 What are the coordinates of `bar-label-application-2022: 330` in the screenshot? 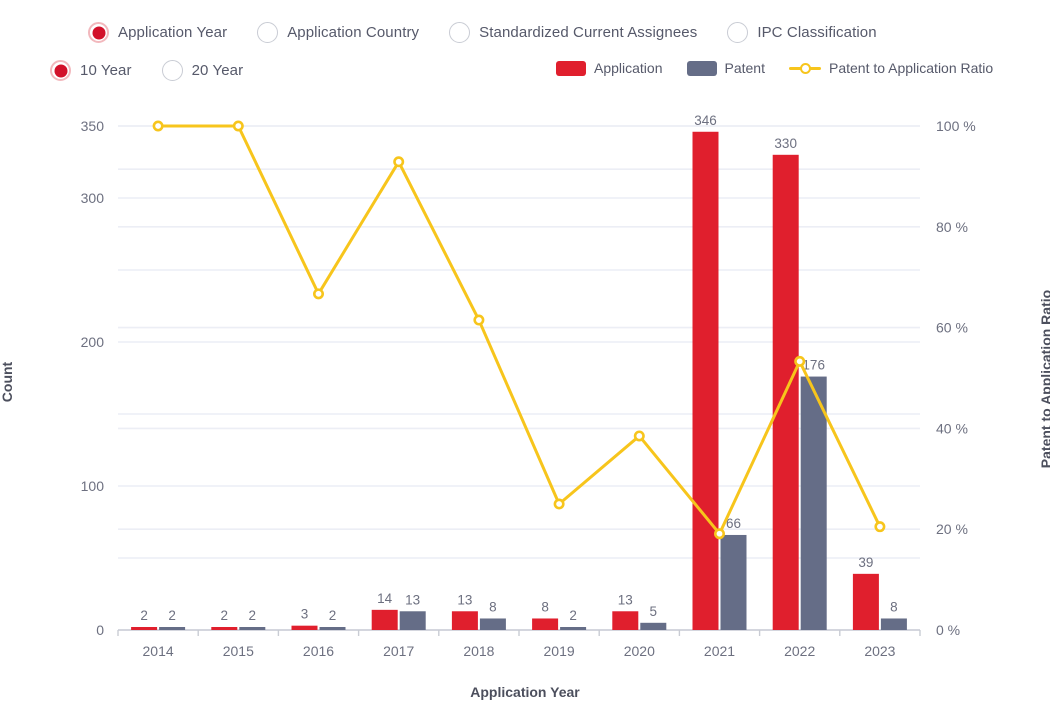 It's located at (785, 143).